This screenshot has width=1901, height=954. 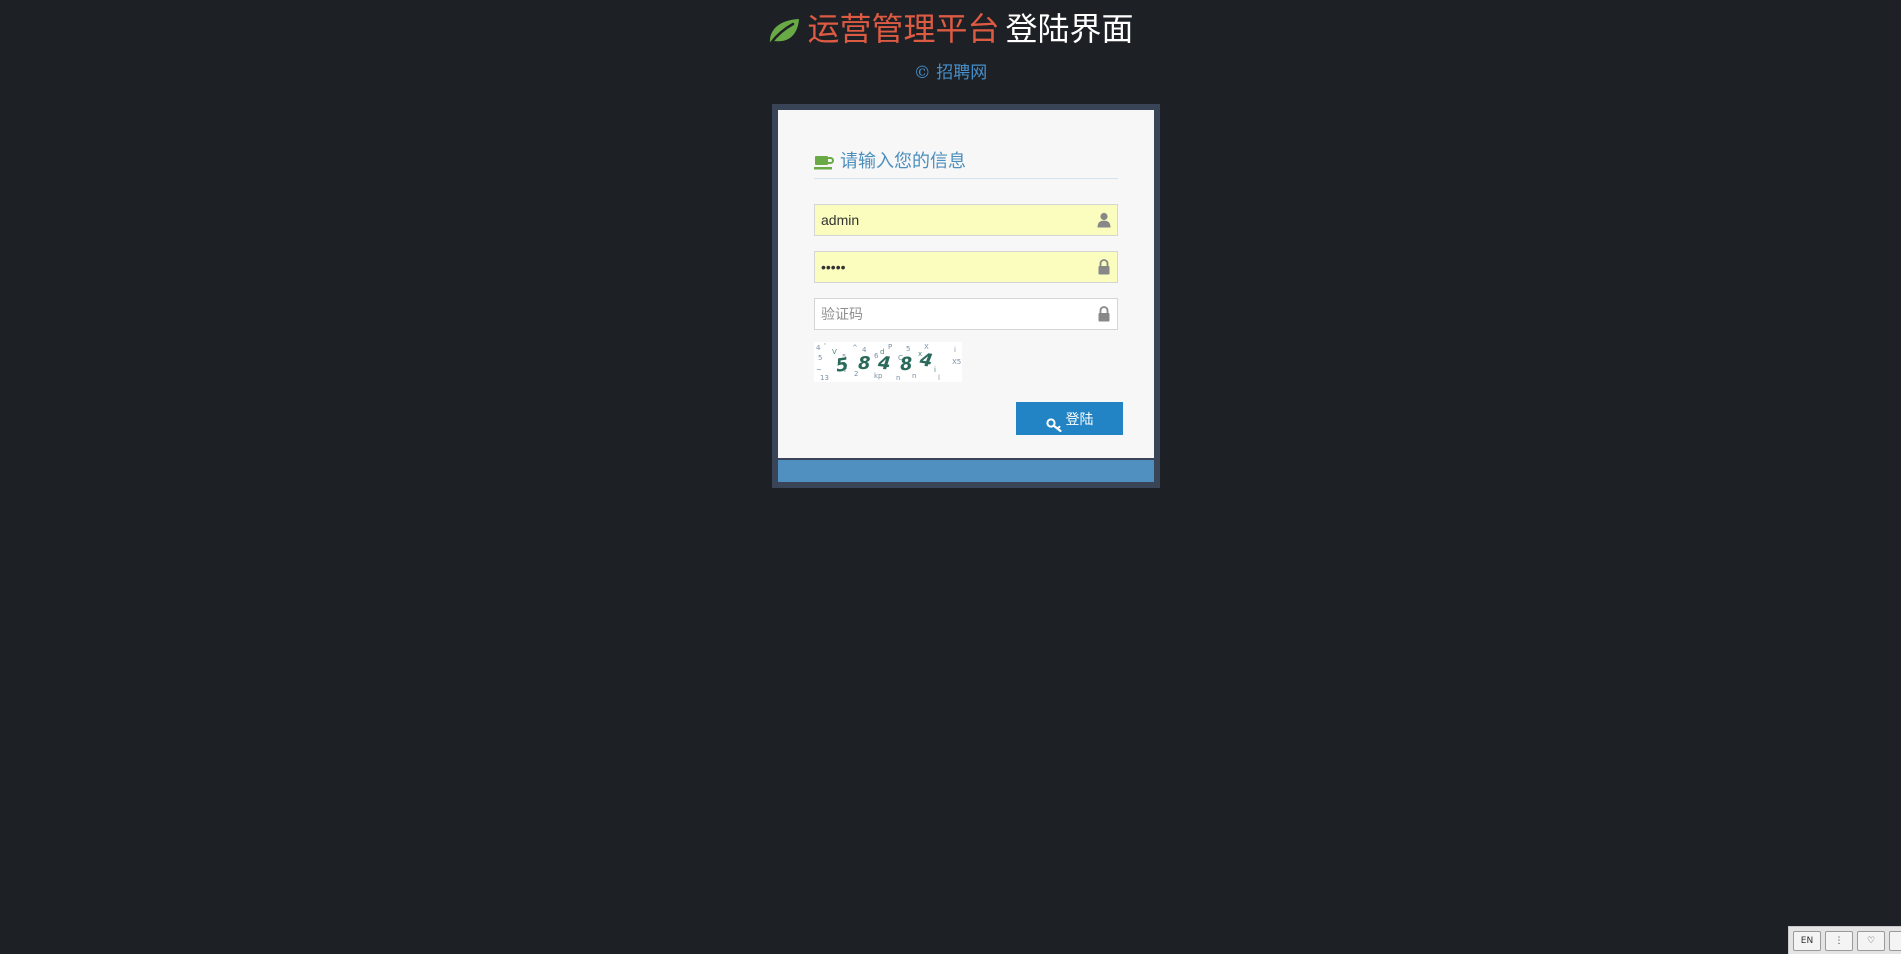 I want to click on pin-button, so click(x=1895, y=941).